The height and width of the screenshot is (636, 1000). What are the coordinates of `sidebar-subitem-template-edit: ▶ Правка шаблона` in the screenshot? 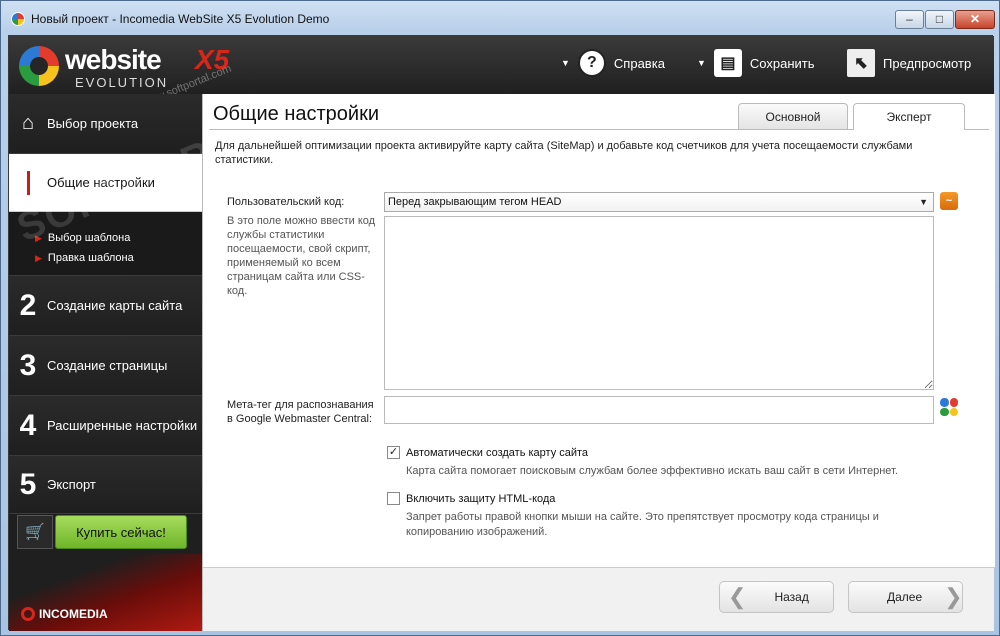 It's located at (84, 258).